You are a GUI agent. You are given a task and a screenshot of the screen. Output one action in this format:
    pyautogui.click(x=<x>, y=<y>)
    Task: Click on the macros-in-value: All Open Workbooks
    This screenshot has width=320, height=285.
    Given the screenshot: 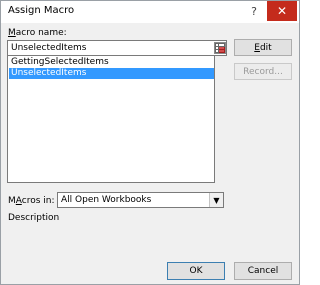 What is the action you would take?
    pyautogui.click(x=106, y=200)
    